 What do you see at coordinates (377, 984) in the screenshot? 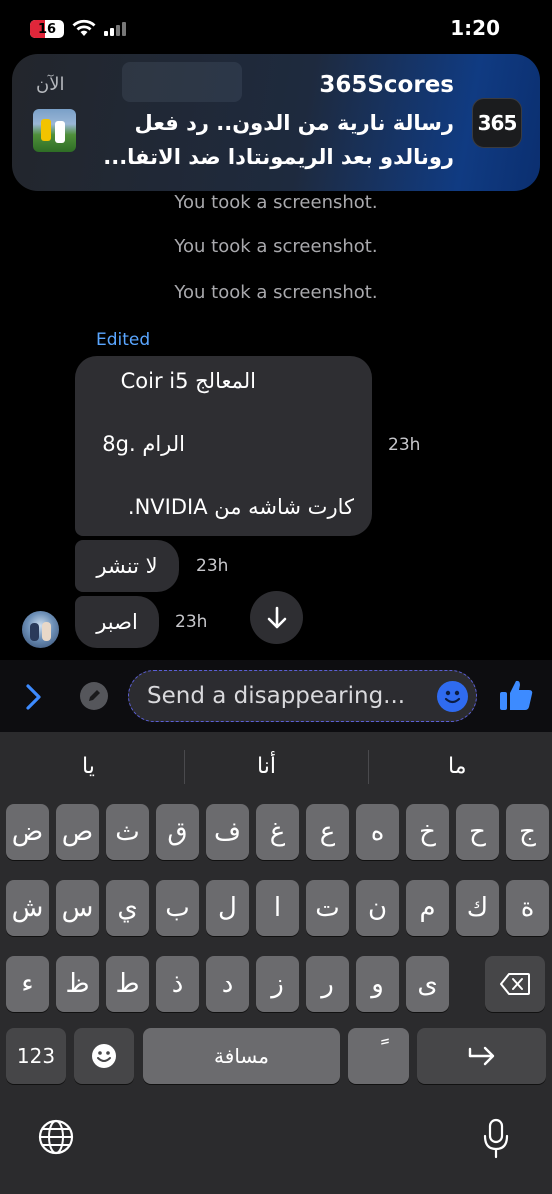
I see `key: و` at bounding box center [377, 984].